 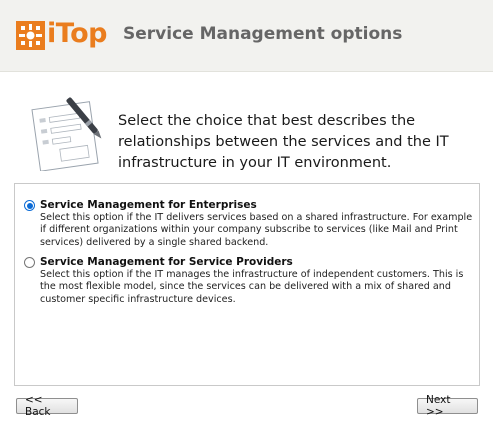 What do you see at coordinates (77, 33) in the screenshot?
I see `logo-text: iTop` at bounding box center [77, 33].